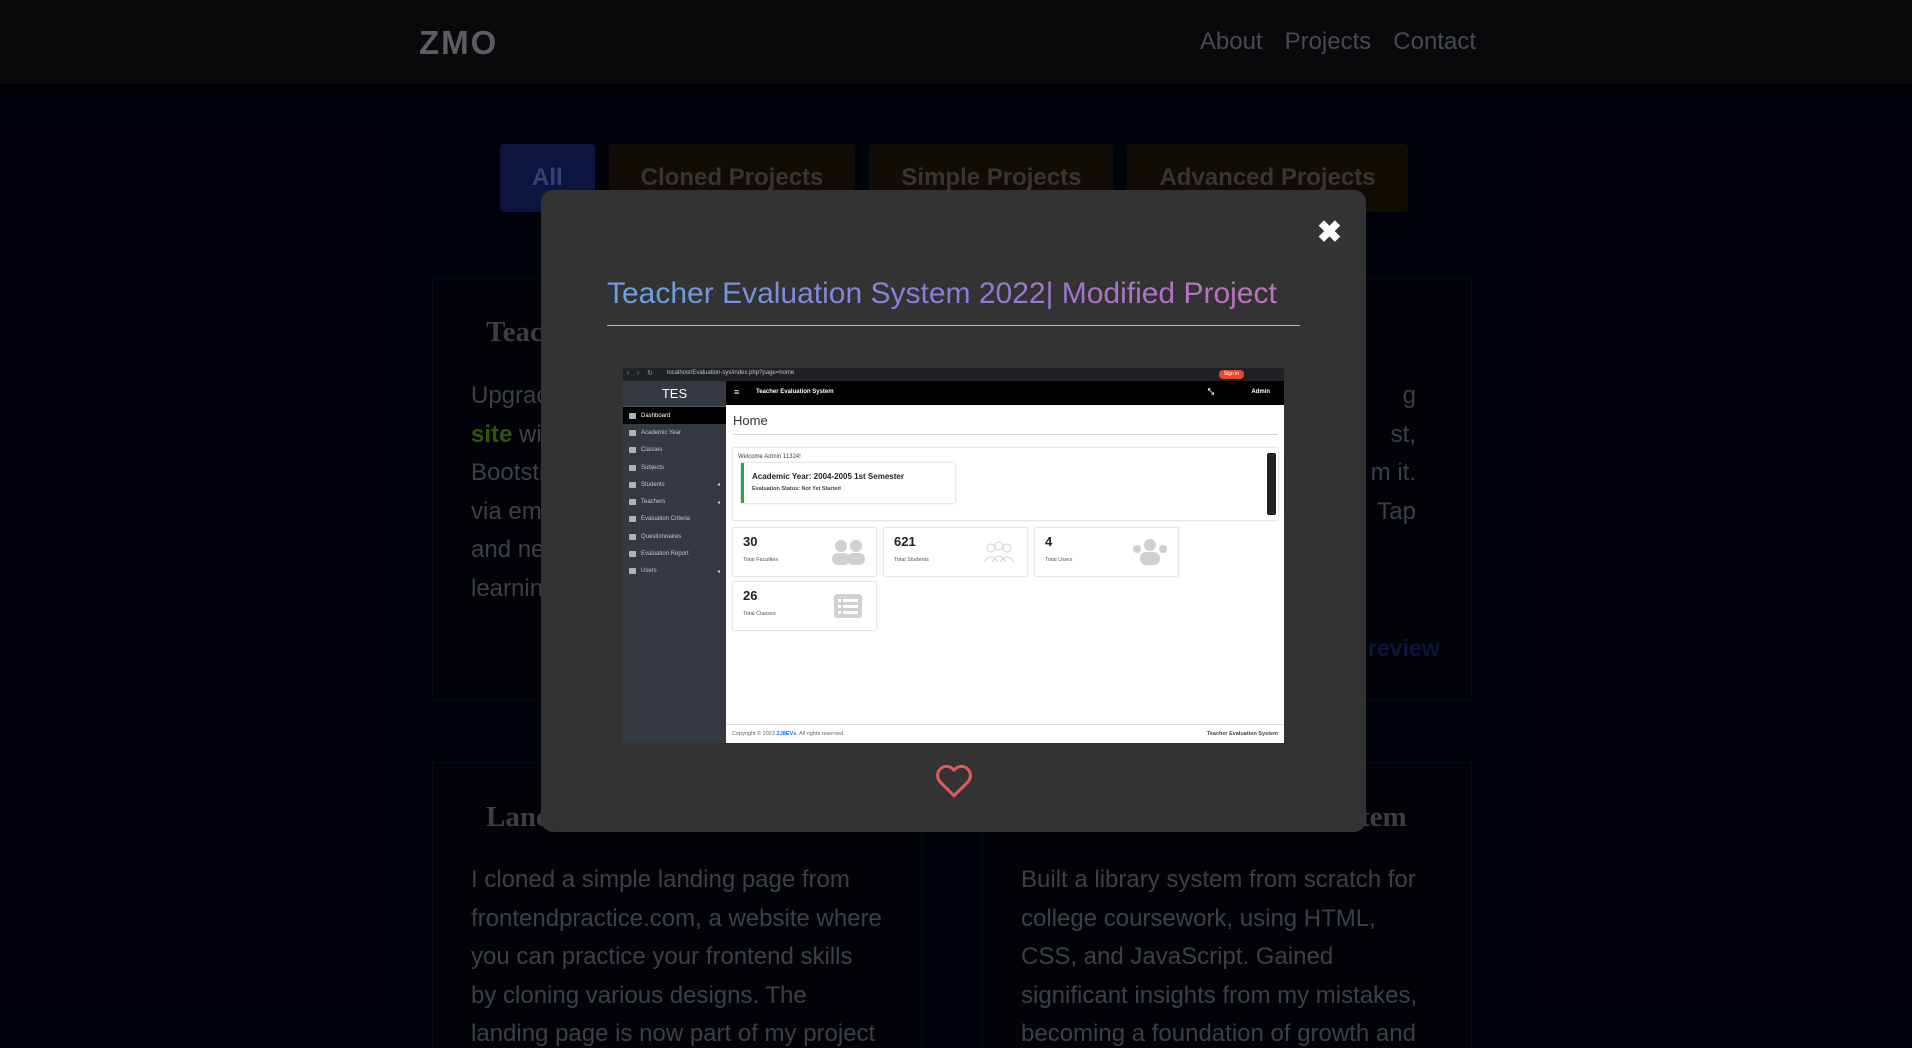 The image size is (1912, 1048). What do you see at coordinates (674, 484) in the screenshot?
I see `sidebar-item-students: Students ◂` at bounding box center [674, 484].